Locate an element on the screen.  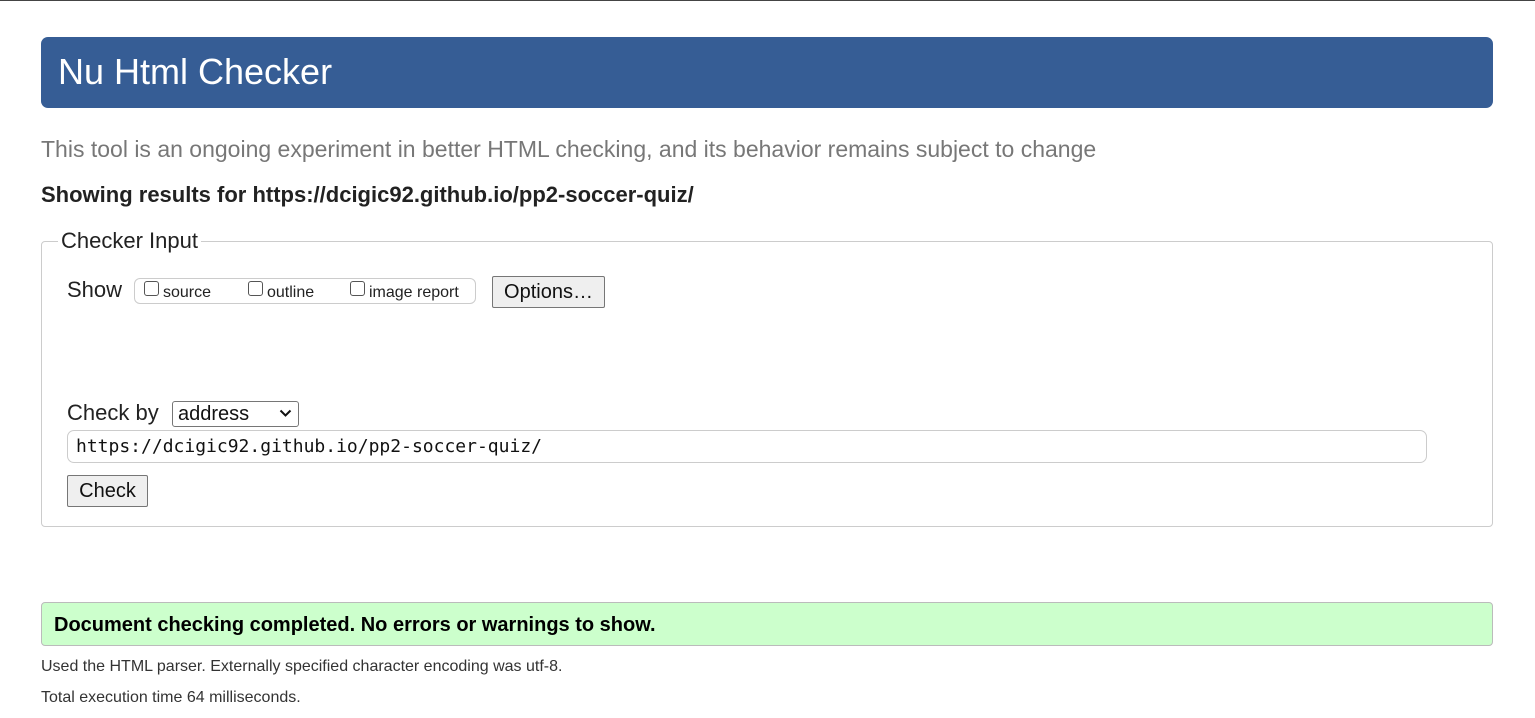
chevron-down-icon is located at coordinates (285, 413).